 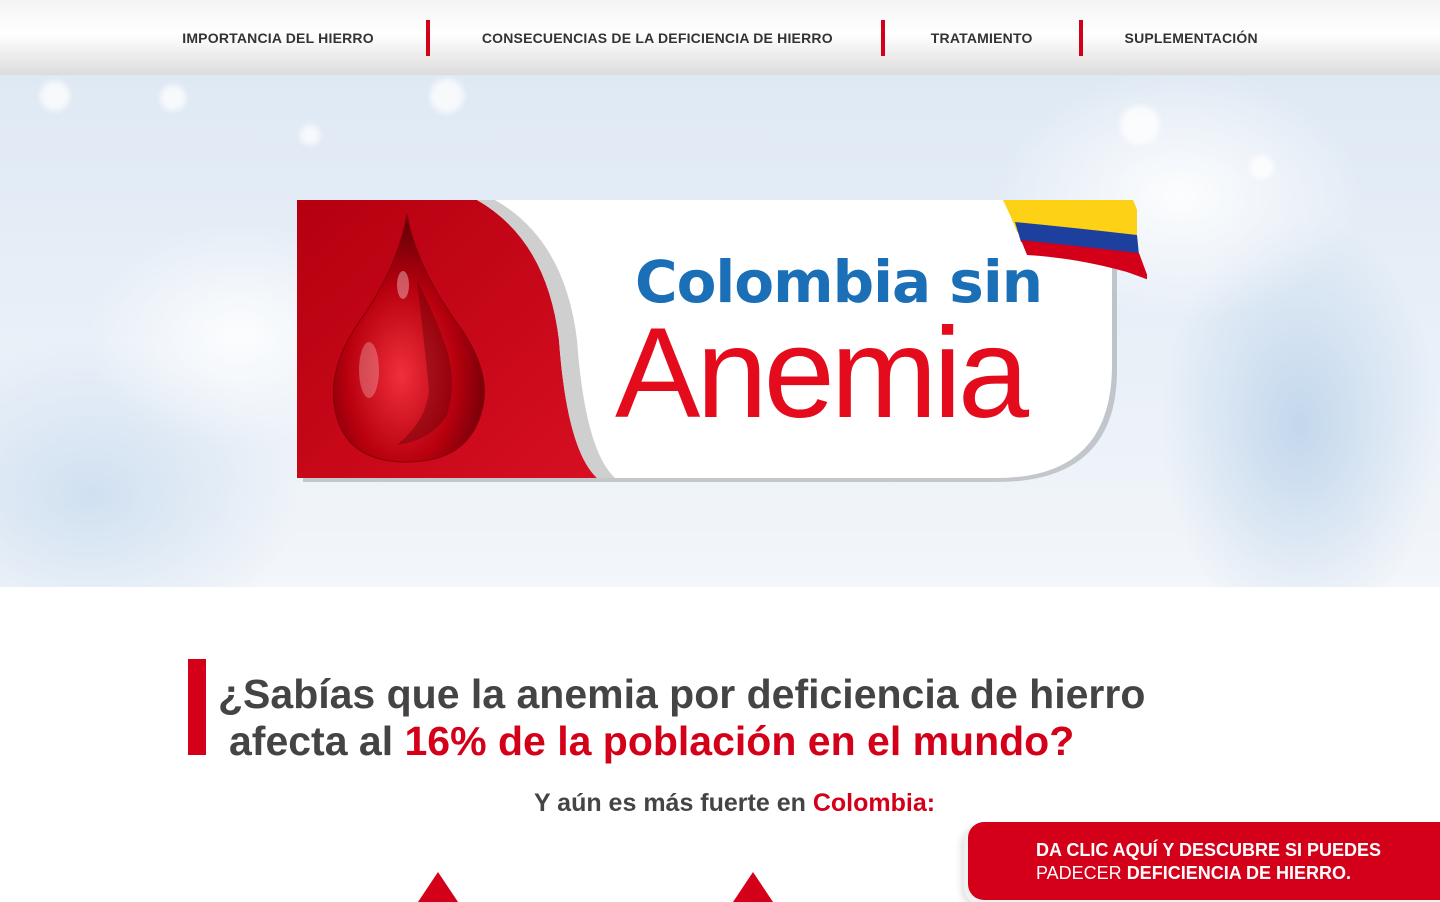 I want to click on logo-title-line2: Anemia, so click(x=822, y=373).